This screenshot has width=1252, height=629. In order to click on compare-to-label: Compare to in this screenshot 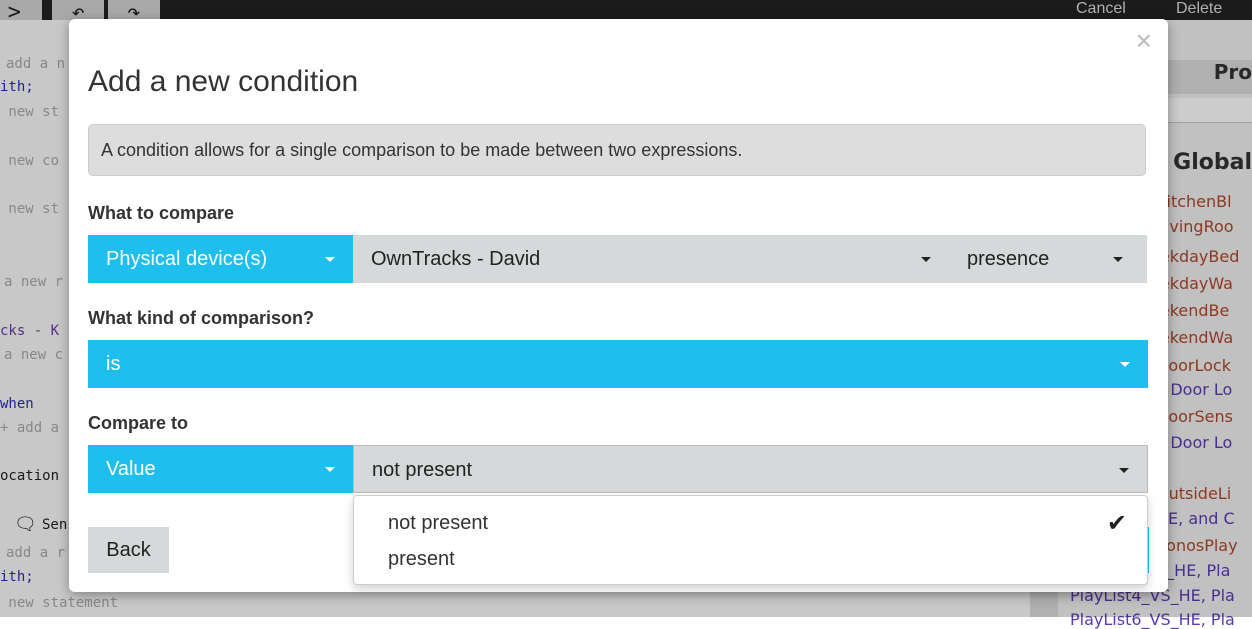, I will do `click(138, 423)`.